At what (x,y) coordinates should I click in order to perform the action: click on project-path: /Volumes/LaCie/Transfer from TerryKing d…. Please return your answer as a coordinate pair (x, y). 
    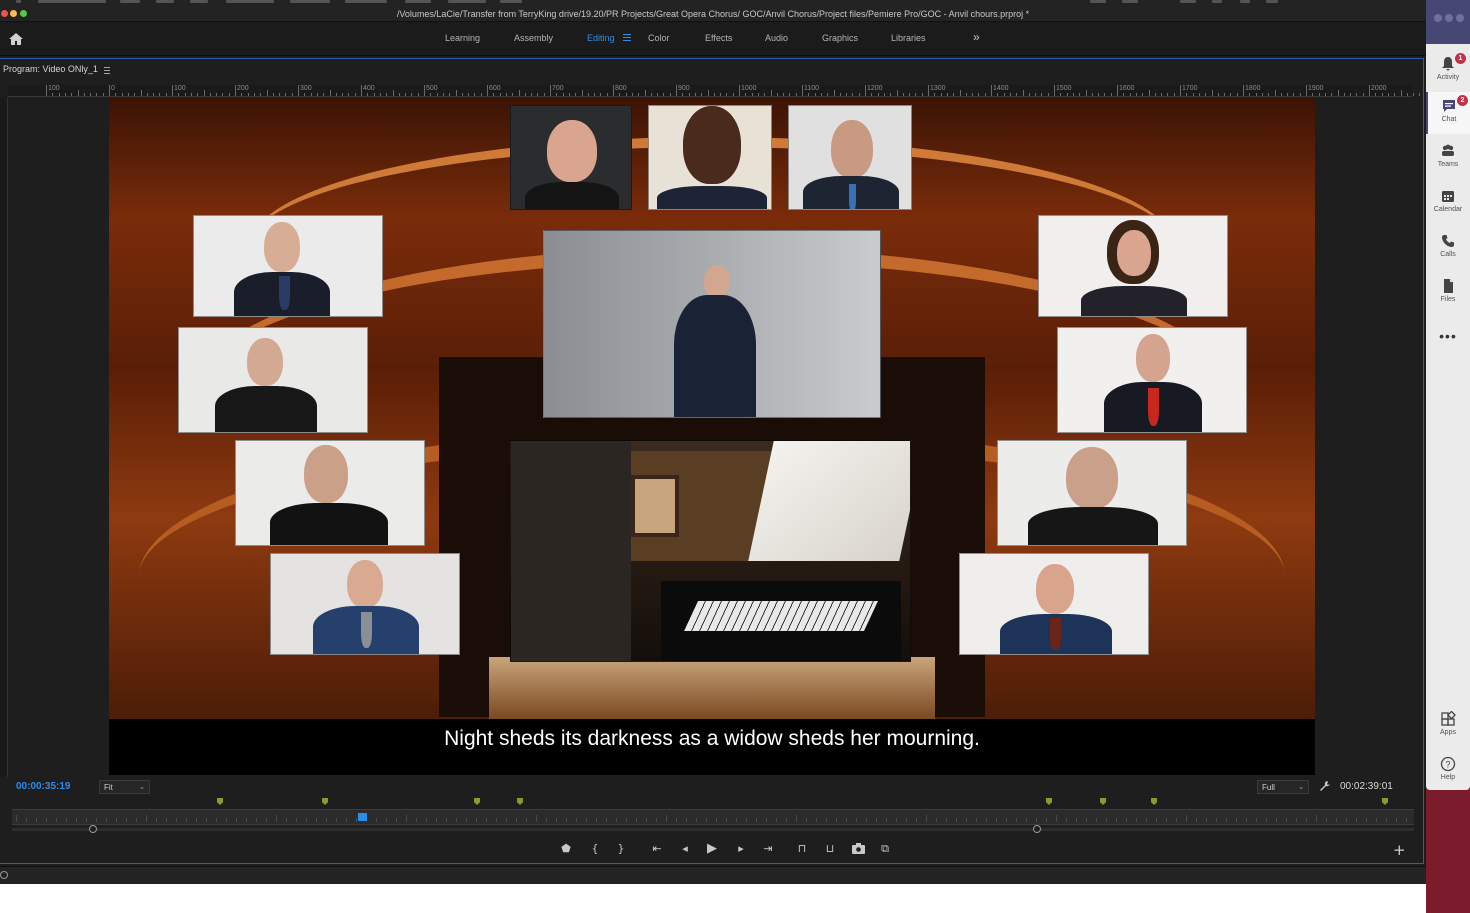
    Looking at the image, I should click on (713, 14).